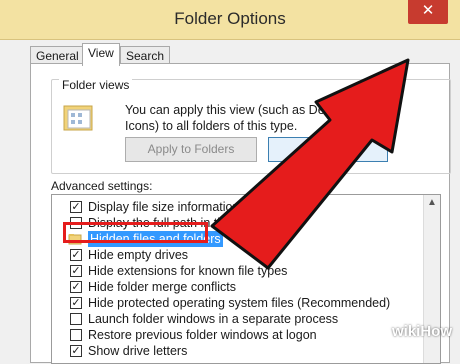  What do you see at coordinates (421, 331) in the screenshot?
I see `watermark: wikiHow` at bounding box center [421, 331].